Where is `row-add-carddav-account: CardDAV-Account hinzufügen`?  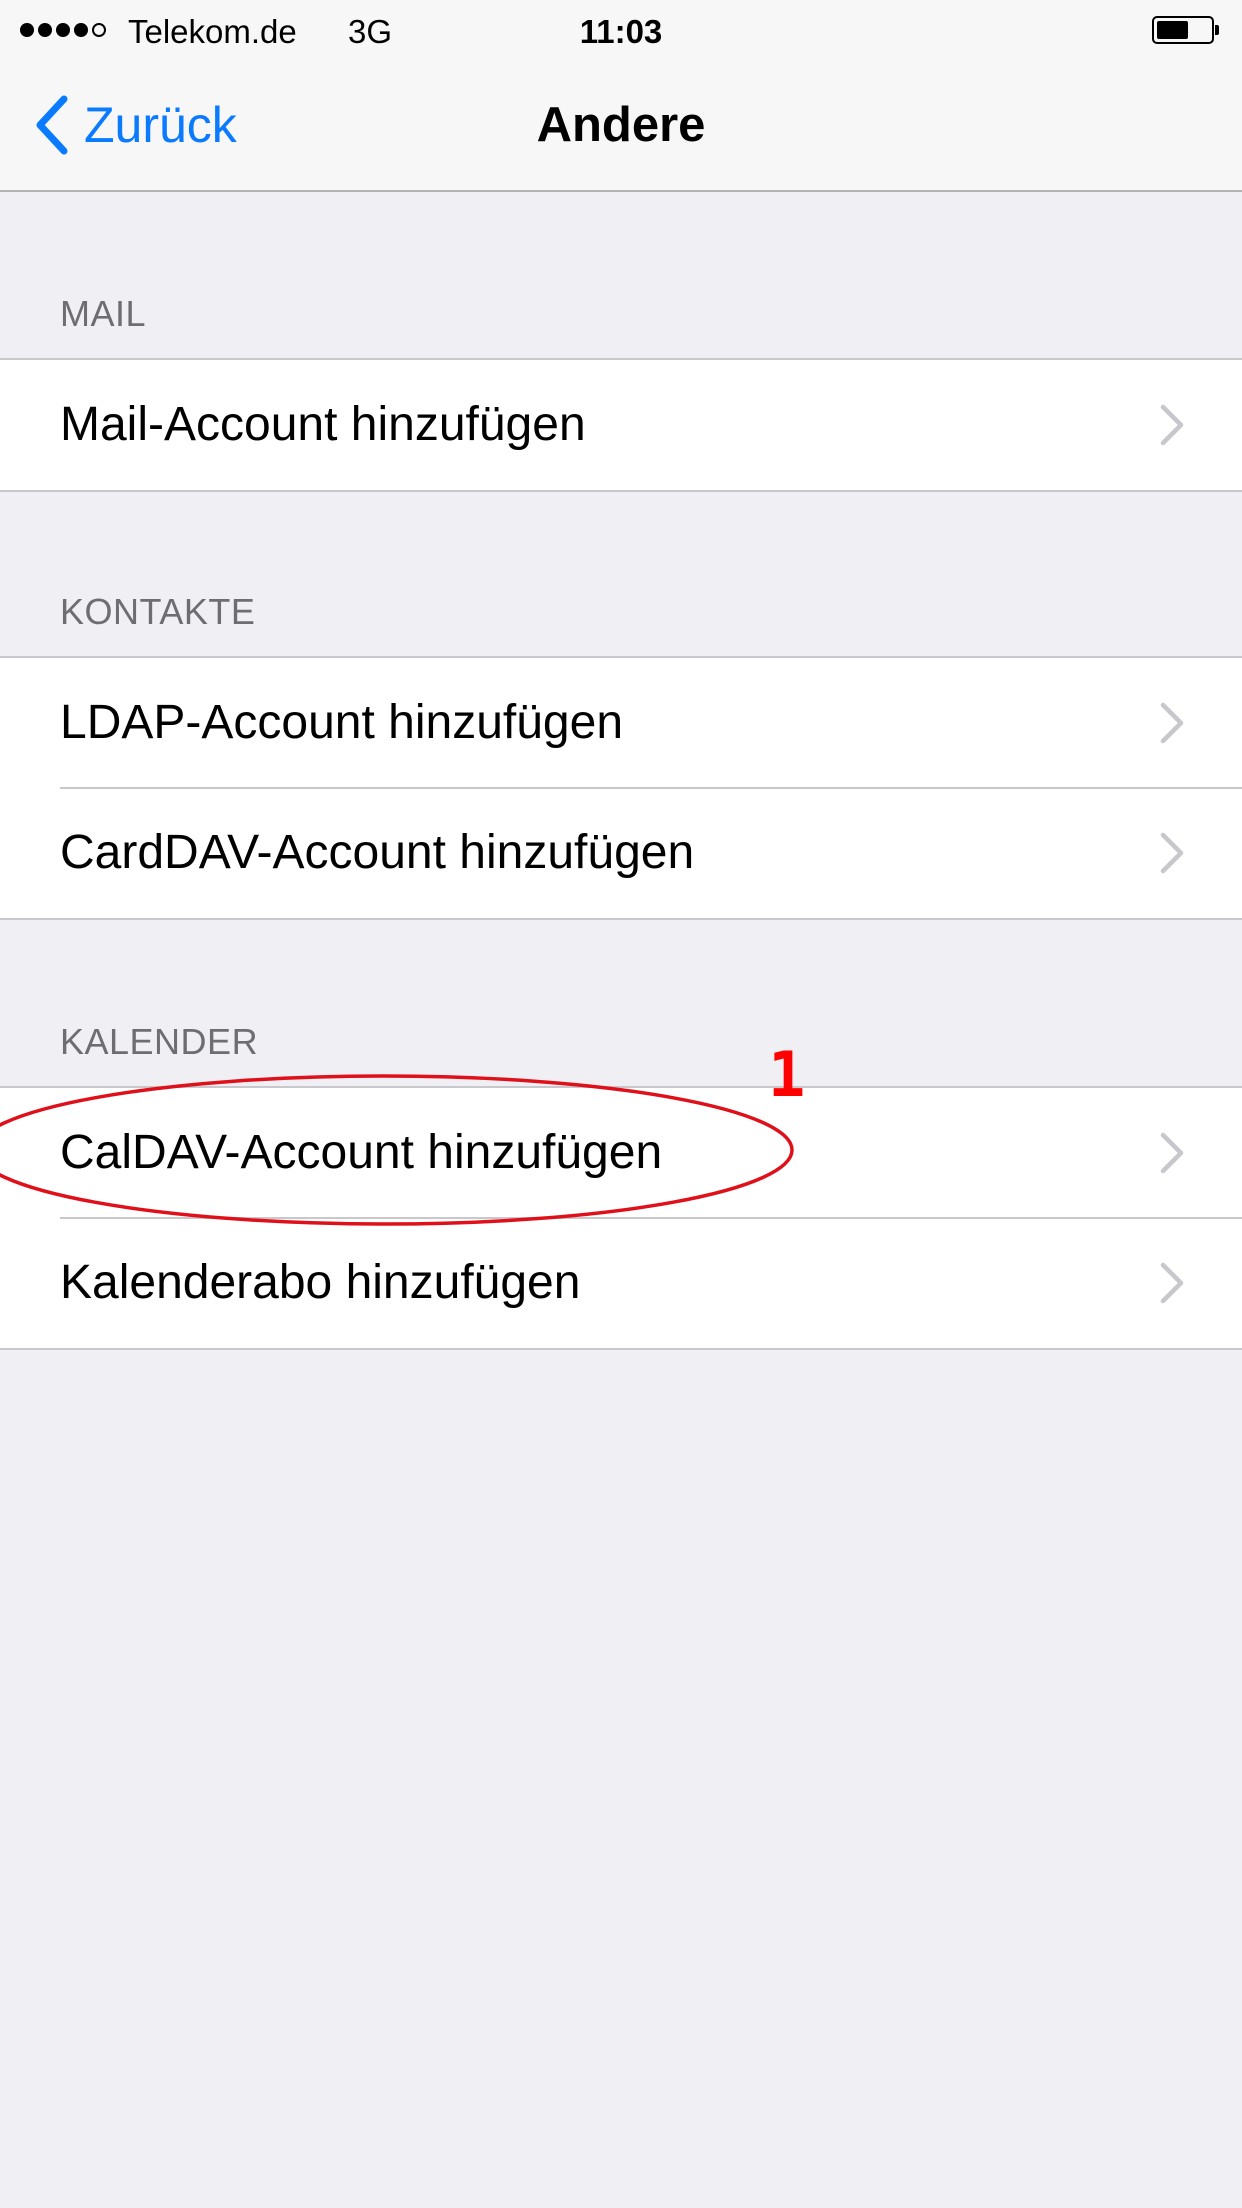
row-add-carddav-account: CardDAV-Account hinzufügen is located at coordinates (621, 852).